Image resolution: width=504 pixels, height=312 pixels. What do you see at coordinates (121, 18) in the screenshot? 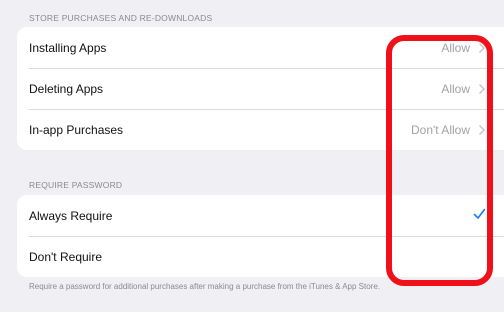
I see `store-section-header: STORE PURCHASES AND RE-DOWNLOADS` at bounding box center [121, 18].